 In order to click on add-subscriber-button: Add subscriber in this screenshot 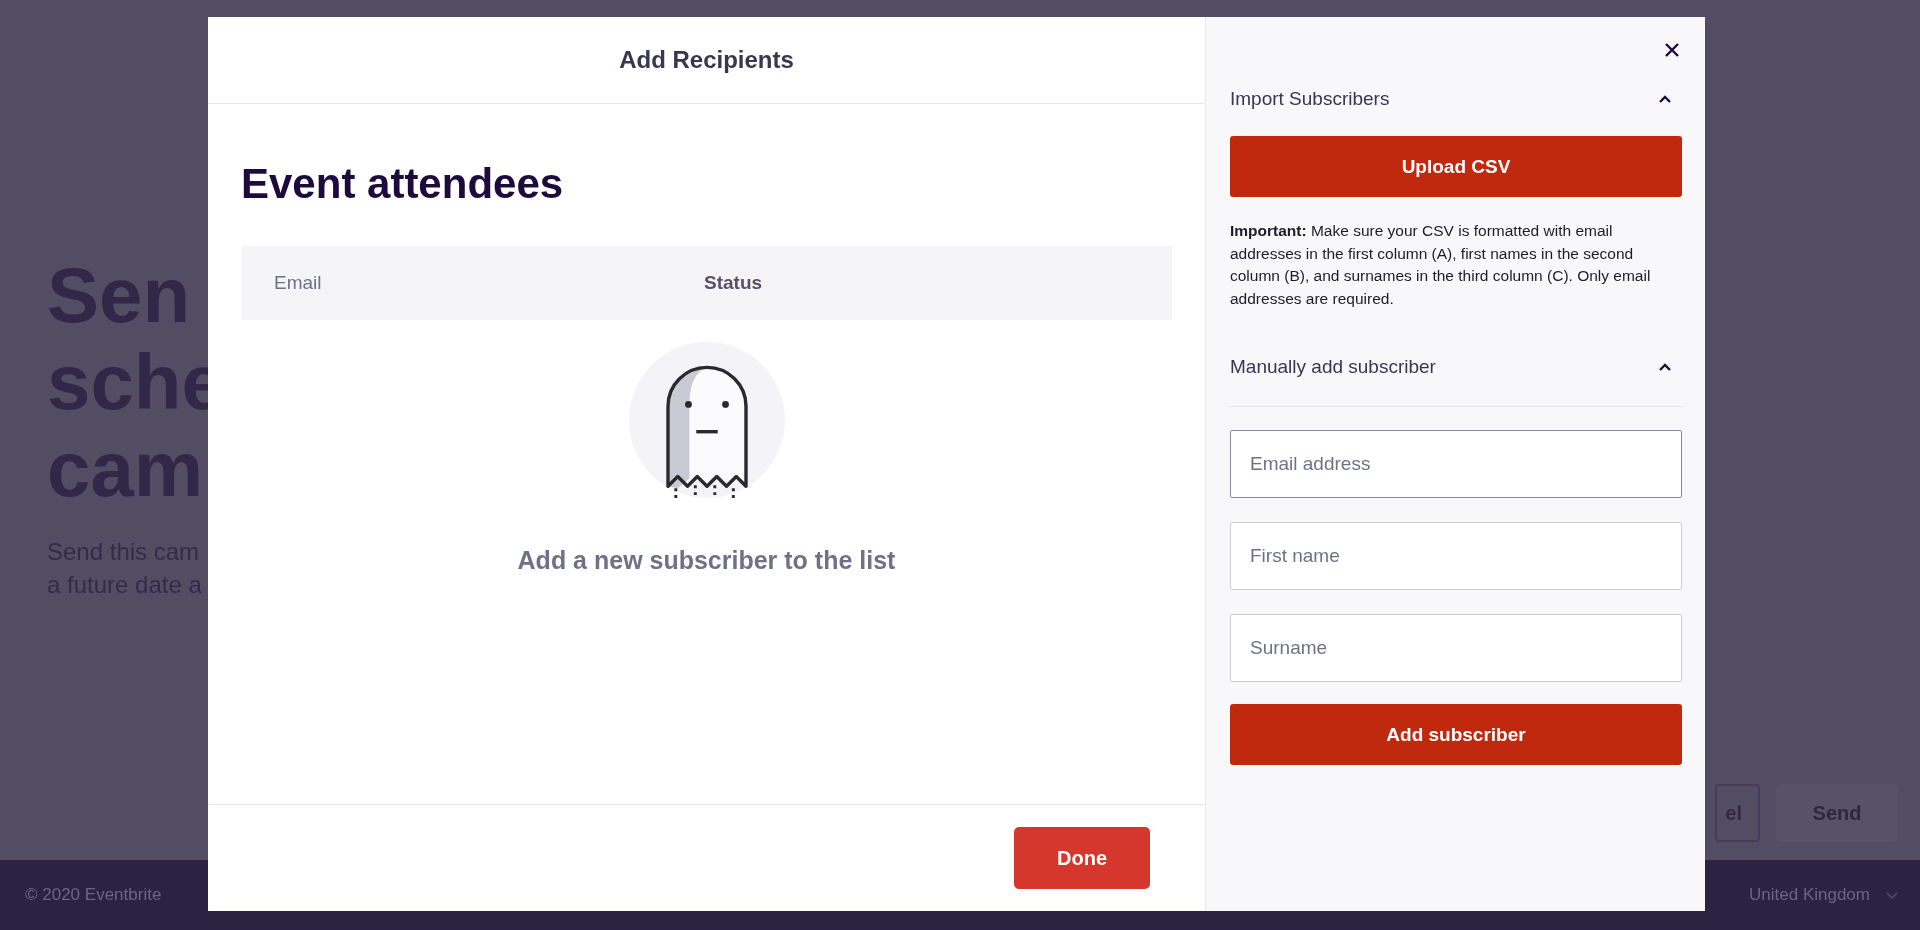, I will do `click(1456, 734)`.